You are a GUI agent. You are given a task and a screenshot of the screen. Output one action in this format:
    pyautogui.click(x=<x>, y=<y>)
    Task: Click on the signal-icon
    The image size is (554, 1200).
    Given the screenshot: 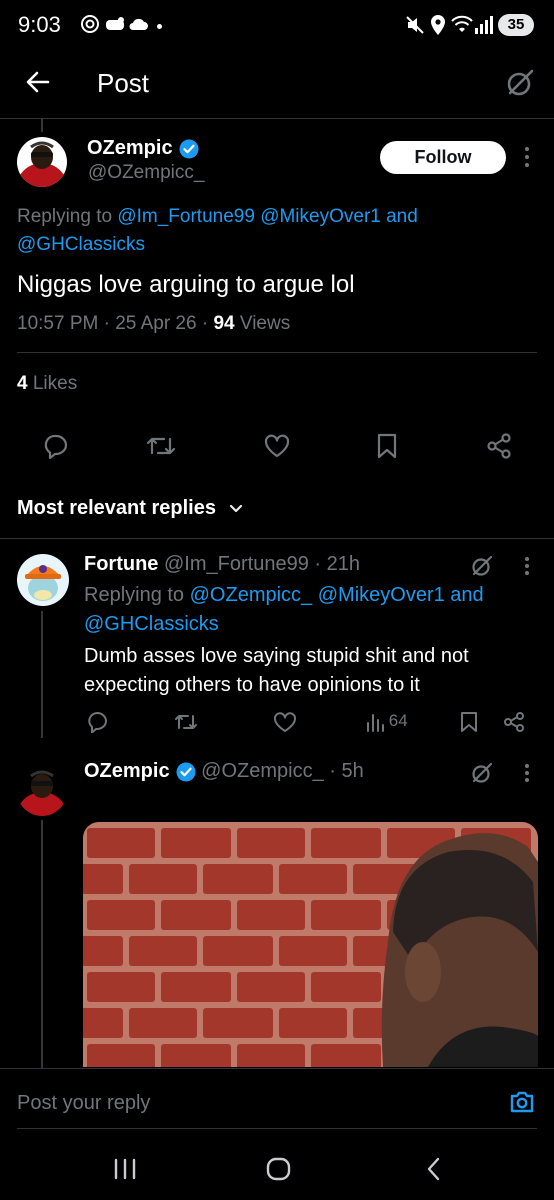 What is the action you would take?
    pyautogui.click(x=484, y=24)
    